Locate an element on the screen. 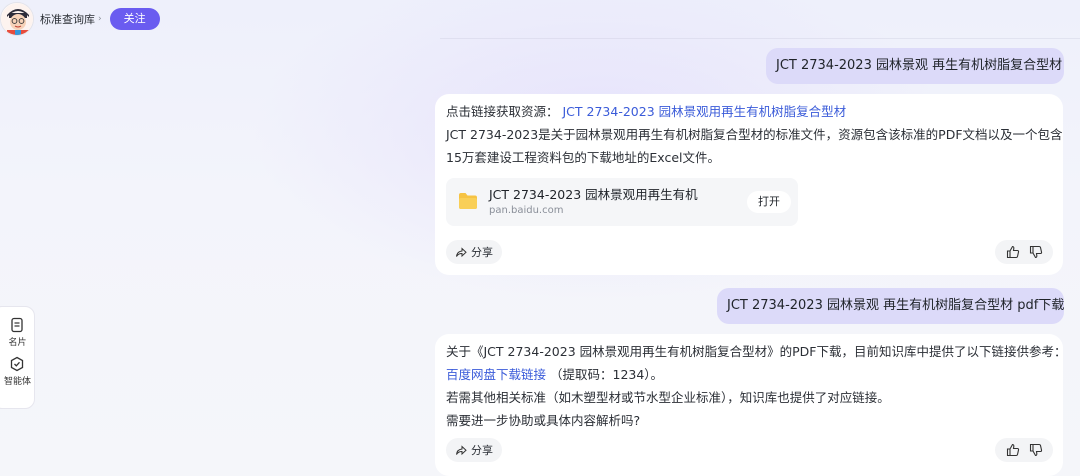  link-line: 百度网盘下载链接 （提取码：1234）。 is located at coordinates (756, 374).